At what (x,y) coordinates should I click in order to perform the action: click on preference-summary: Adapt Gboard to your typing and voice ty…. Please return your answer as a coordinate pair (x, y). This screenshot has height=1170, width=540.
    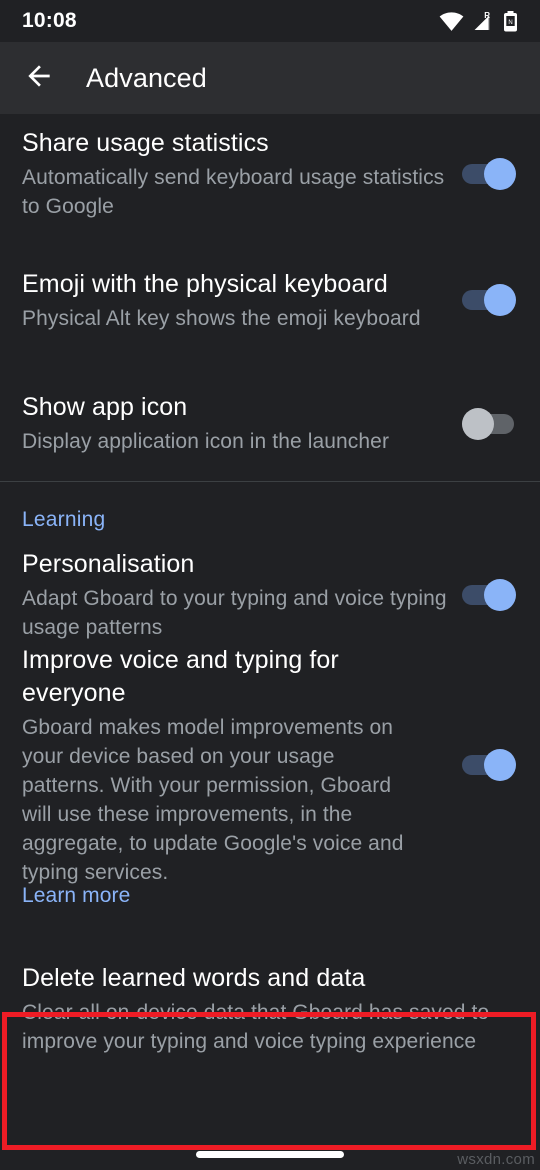
    Looking at the image, I should click on (234, 613).